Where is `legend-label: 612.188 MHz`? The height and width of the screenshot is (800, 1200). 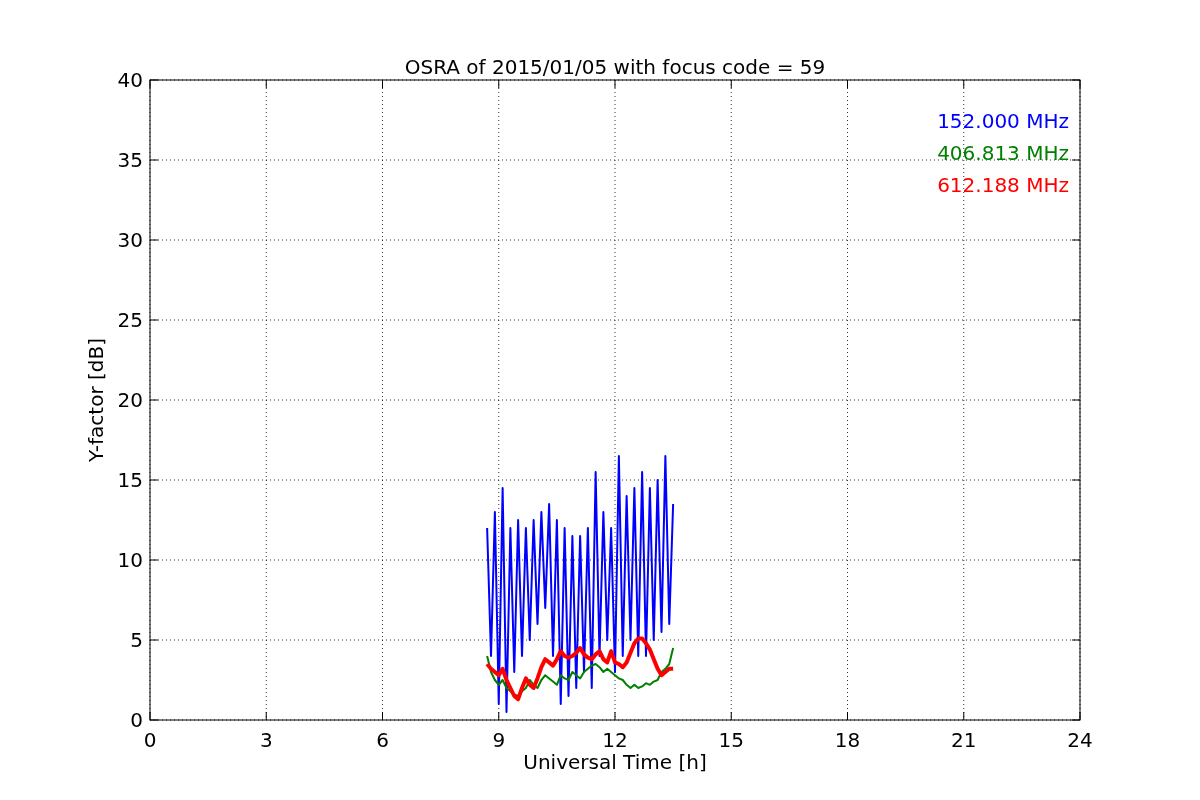 legend-label: 612.188 MHz is located at coordinates (1003, 185).